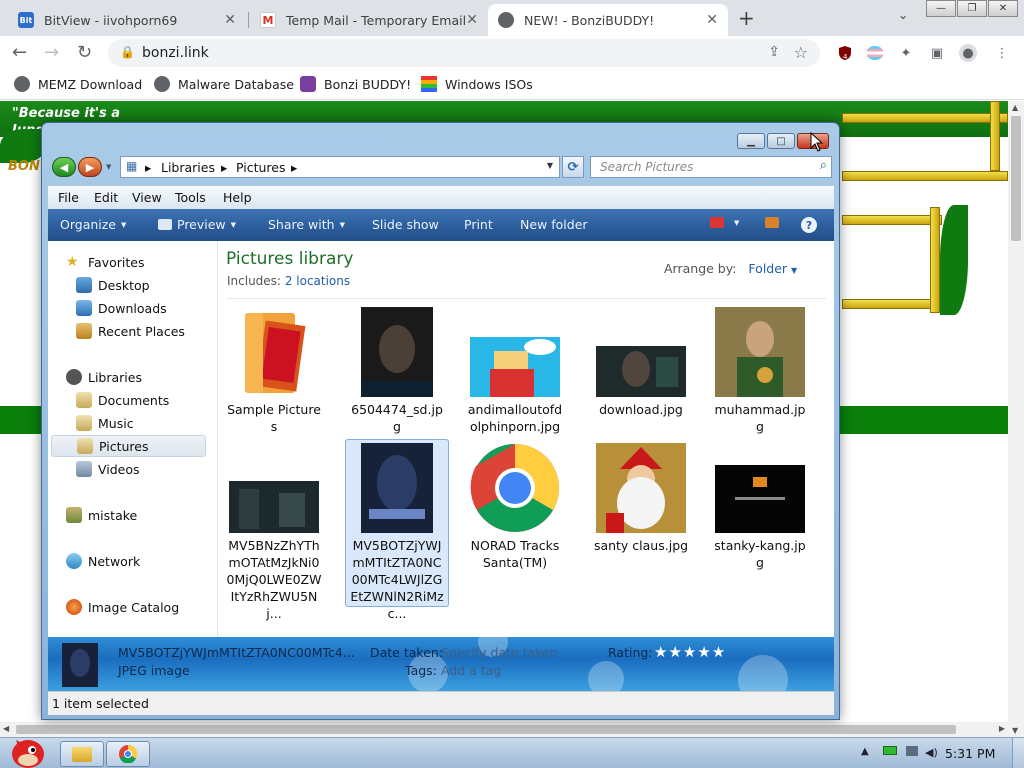 Image resolution: width=1024 pixels, height=768 pixels. I want to click on network-tray-icon, so click(912, 752).